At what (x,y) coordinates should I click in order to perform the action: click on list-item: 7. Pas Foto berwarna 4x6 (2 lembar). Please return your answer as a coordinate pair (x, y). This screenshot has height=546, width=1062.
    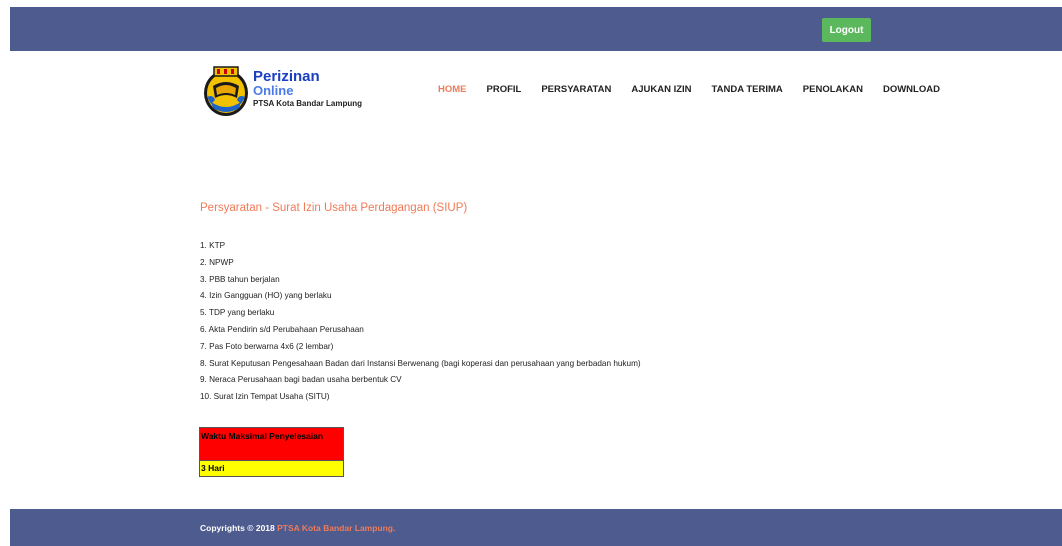
    Looking at the image, I should click on (267, 346).